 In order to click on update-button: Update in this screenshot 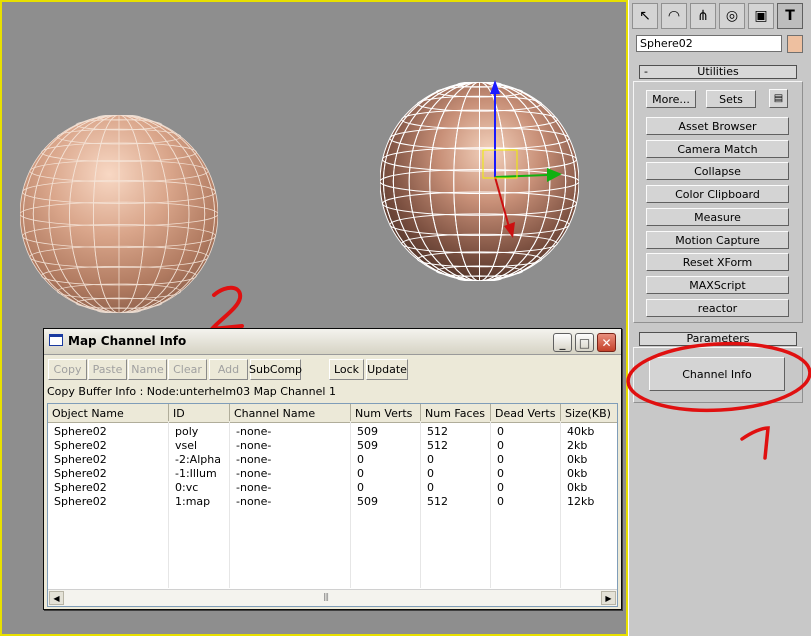, I will do `click(387, 369)`.